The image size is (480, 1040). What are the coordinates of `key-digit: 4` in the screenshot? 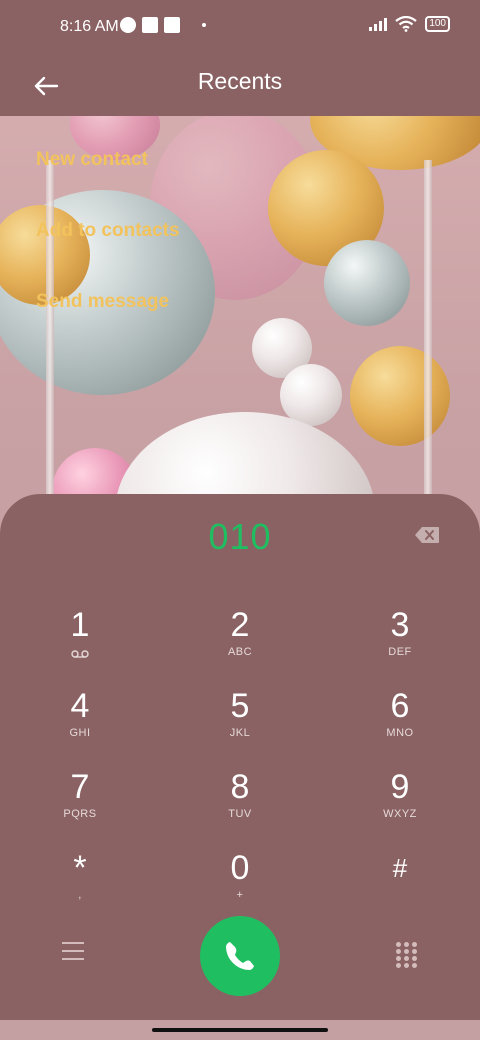 It's located at (80, 706).